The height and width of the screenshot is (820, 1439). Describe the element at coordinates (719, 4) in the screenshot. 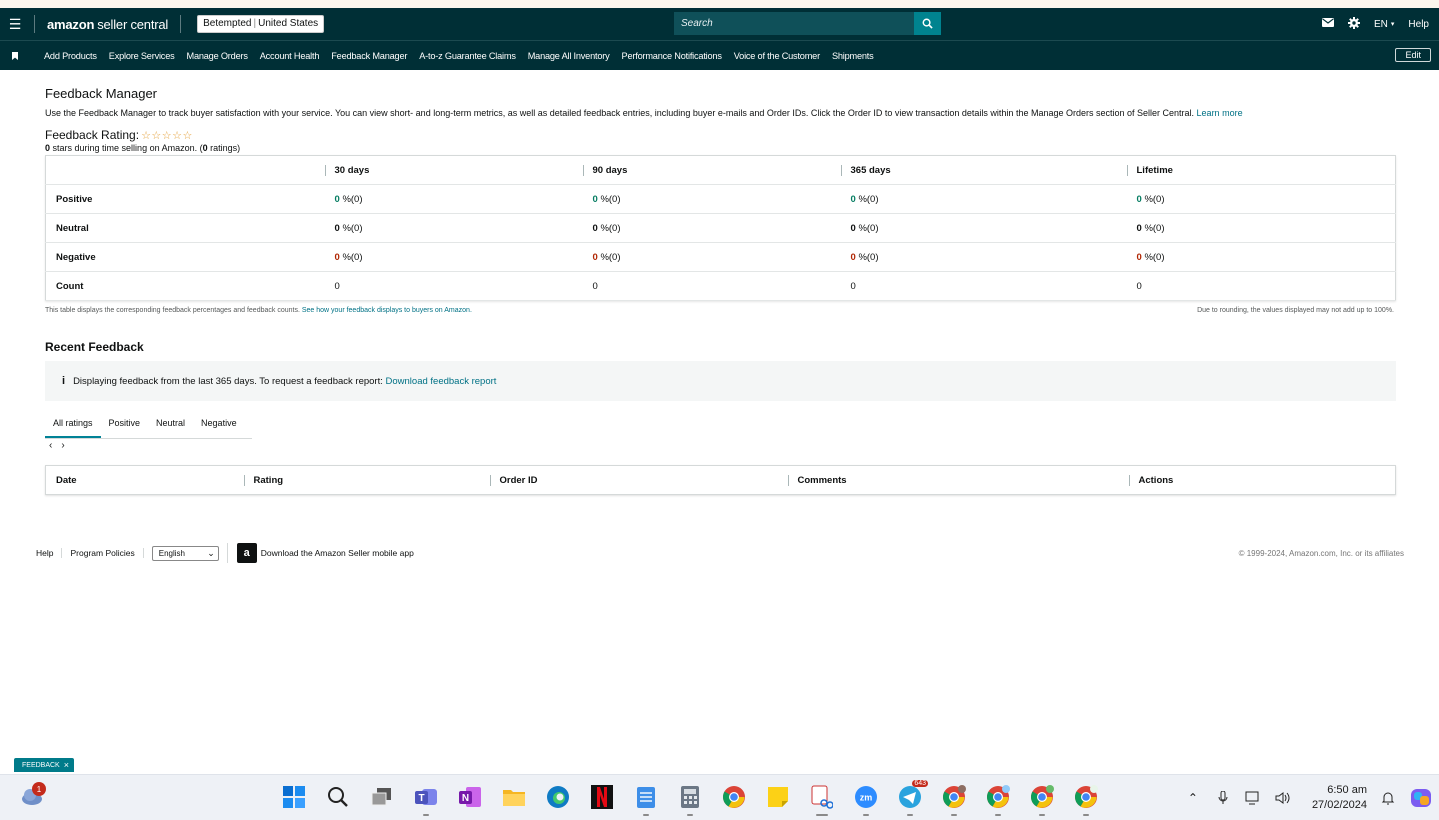

I see `browser-top-strip` at that location.